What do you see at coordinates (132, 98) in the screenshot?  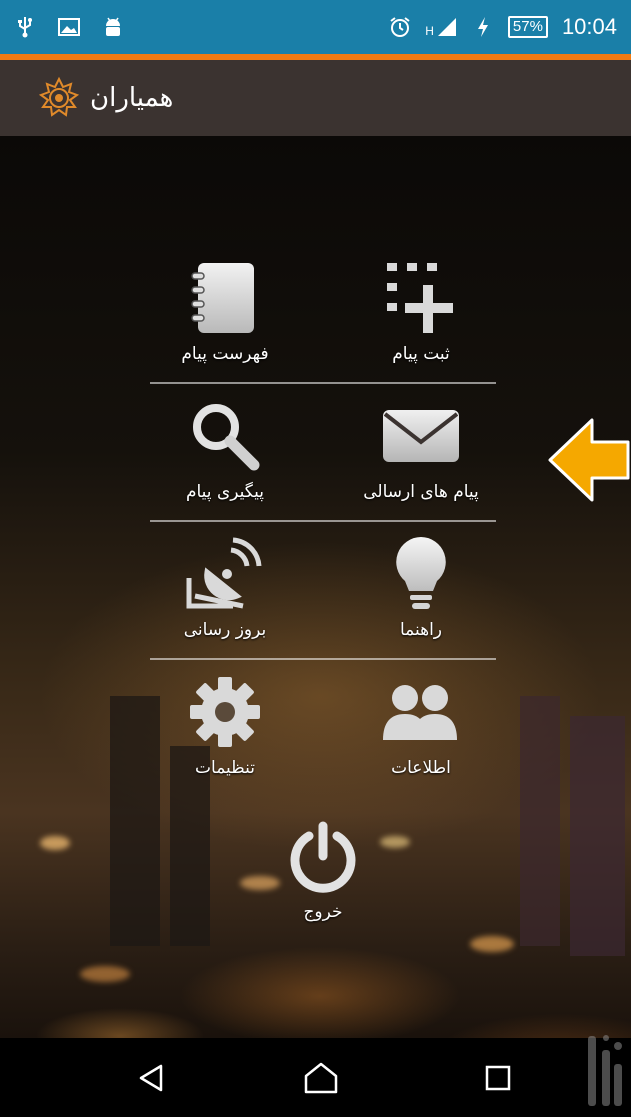 I see `app-title: همیاران` at bounding box center [132, 98].